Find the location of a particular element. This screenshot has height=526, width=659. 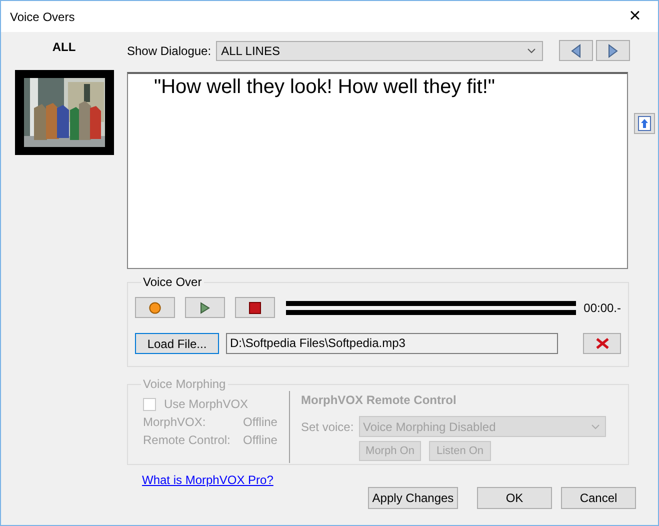

status-label: MorphVOX: is located at coordinates (175, 422).